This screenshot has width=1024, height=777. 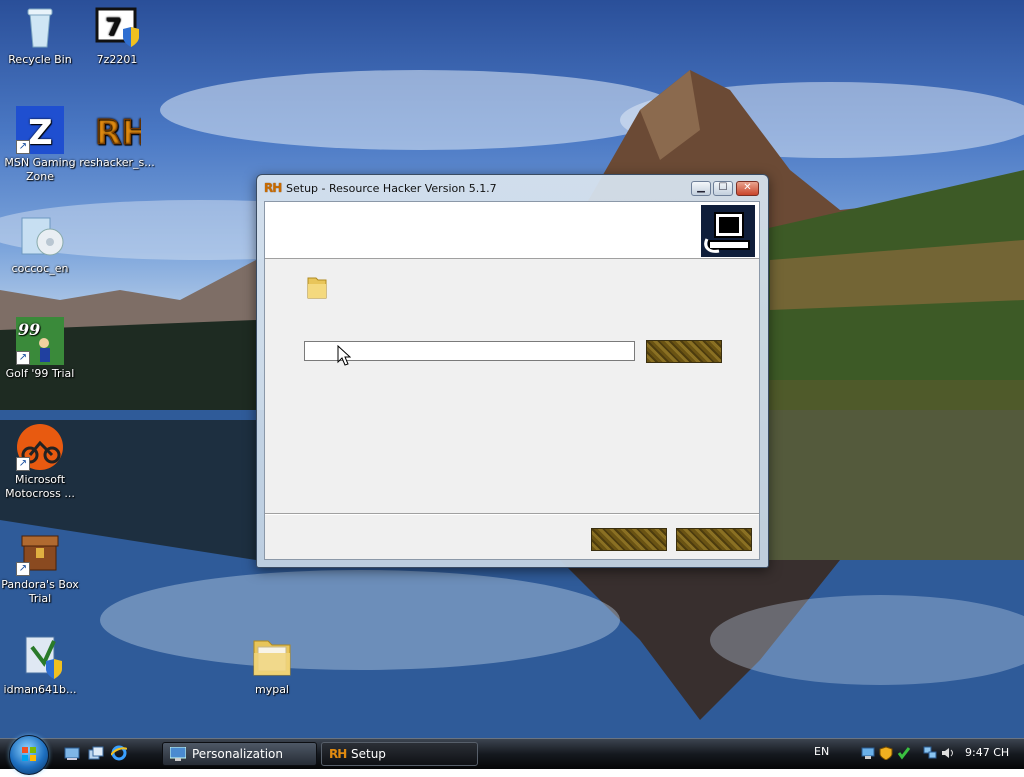 I want to click on wizard-header, so click(x=512, y=230).